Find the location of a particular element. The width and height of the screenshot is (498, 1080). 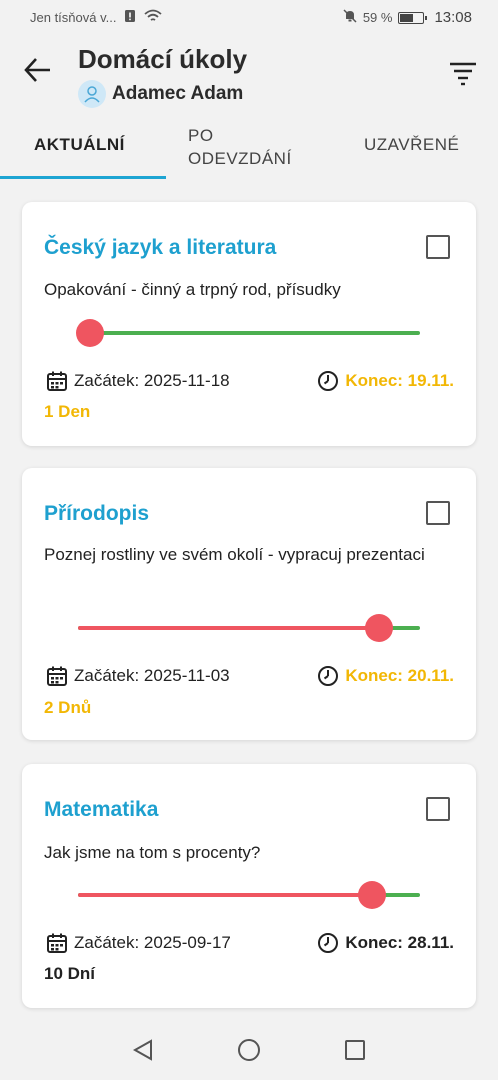

active-tab-indicator is located at coordinates (83, 177).